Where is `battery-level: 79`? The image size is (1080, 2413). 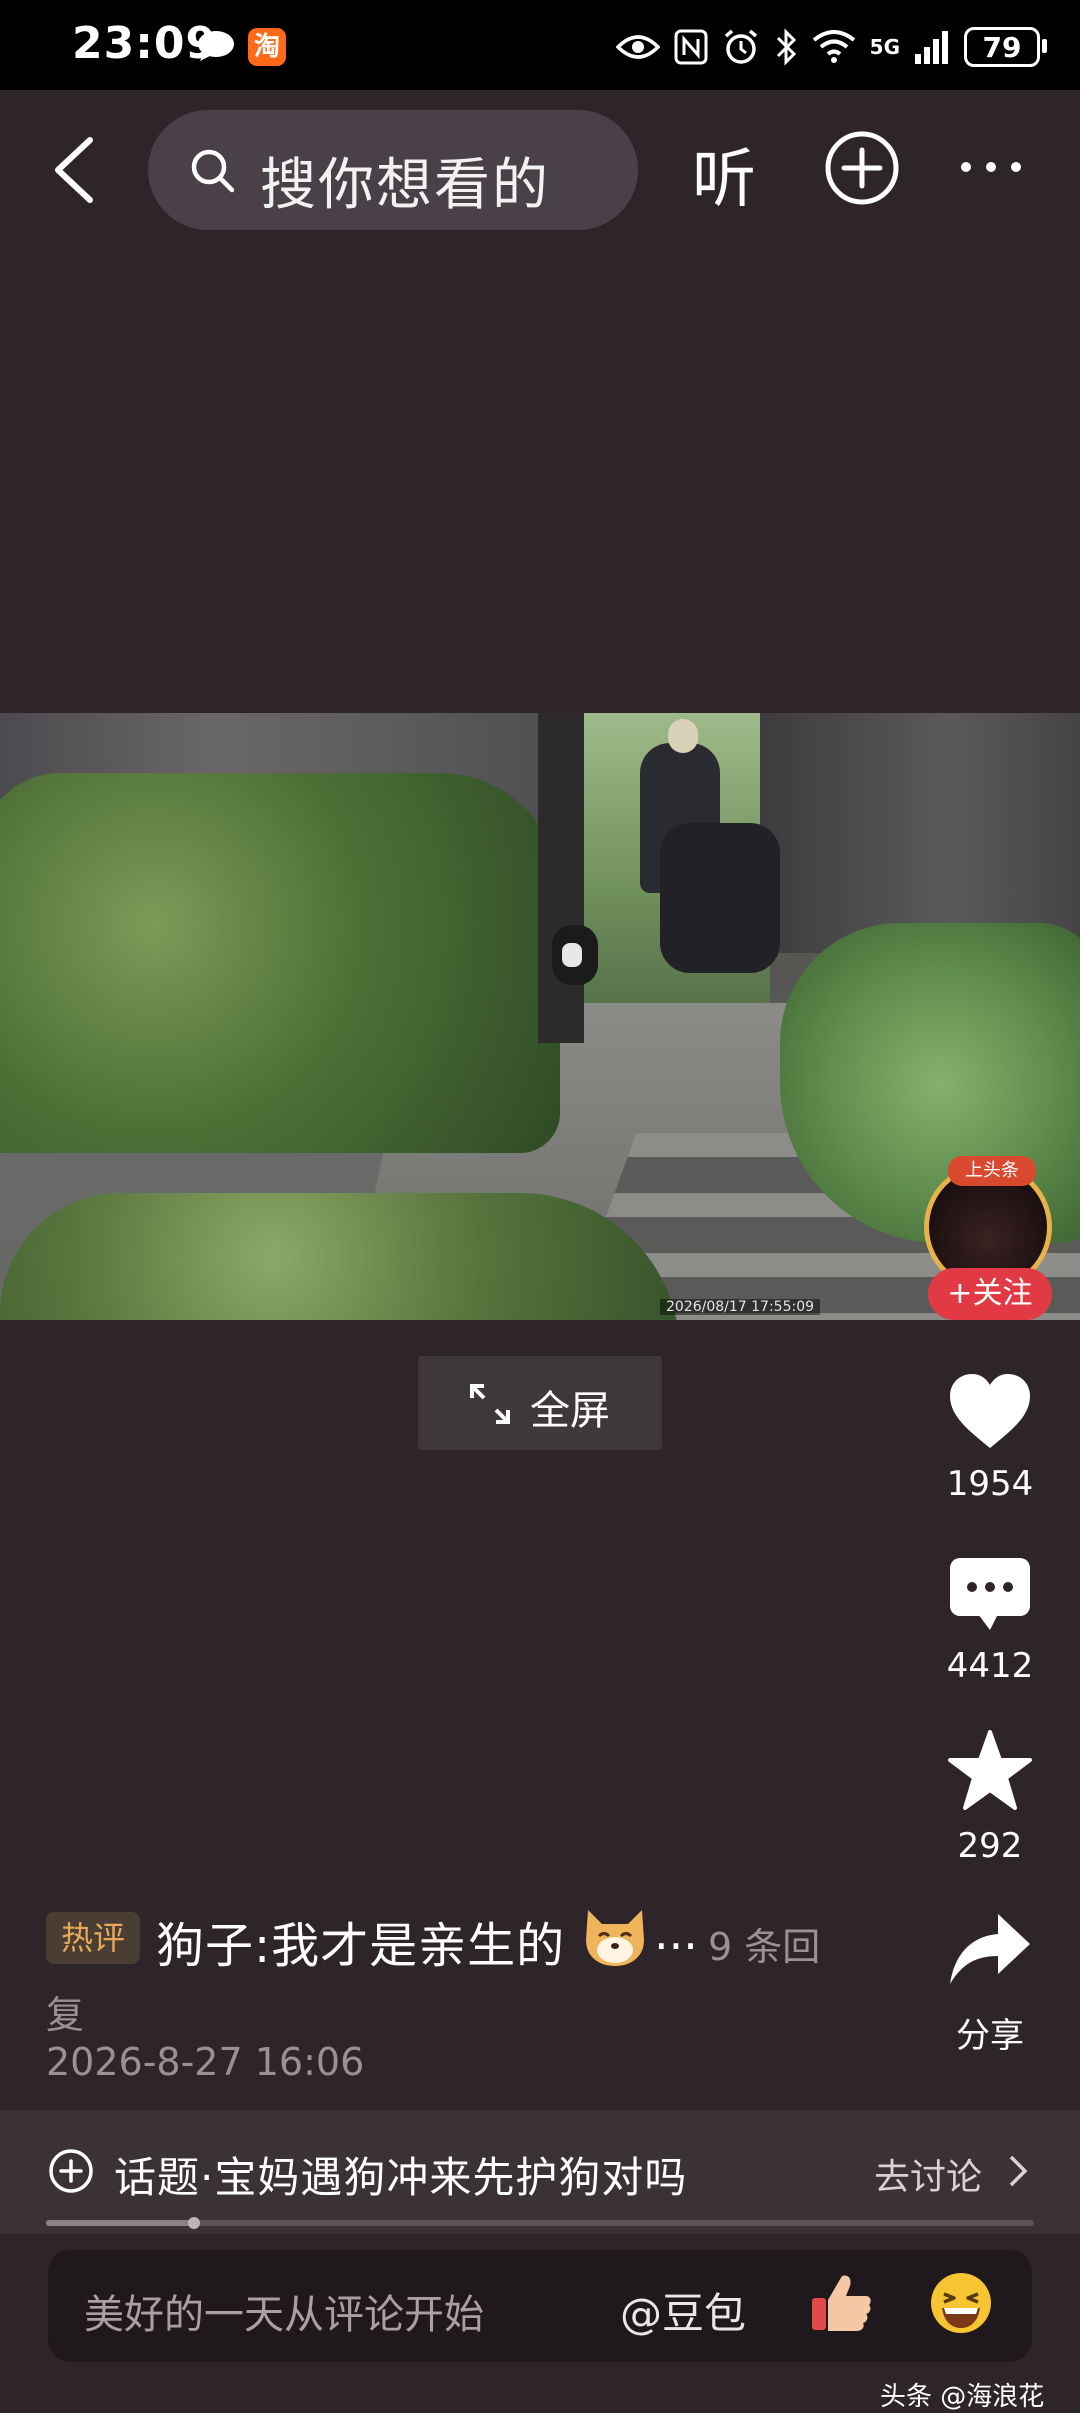
battery-level: 79 is located at coordinates (1002, 47).